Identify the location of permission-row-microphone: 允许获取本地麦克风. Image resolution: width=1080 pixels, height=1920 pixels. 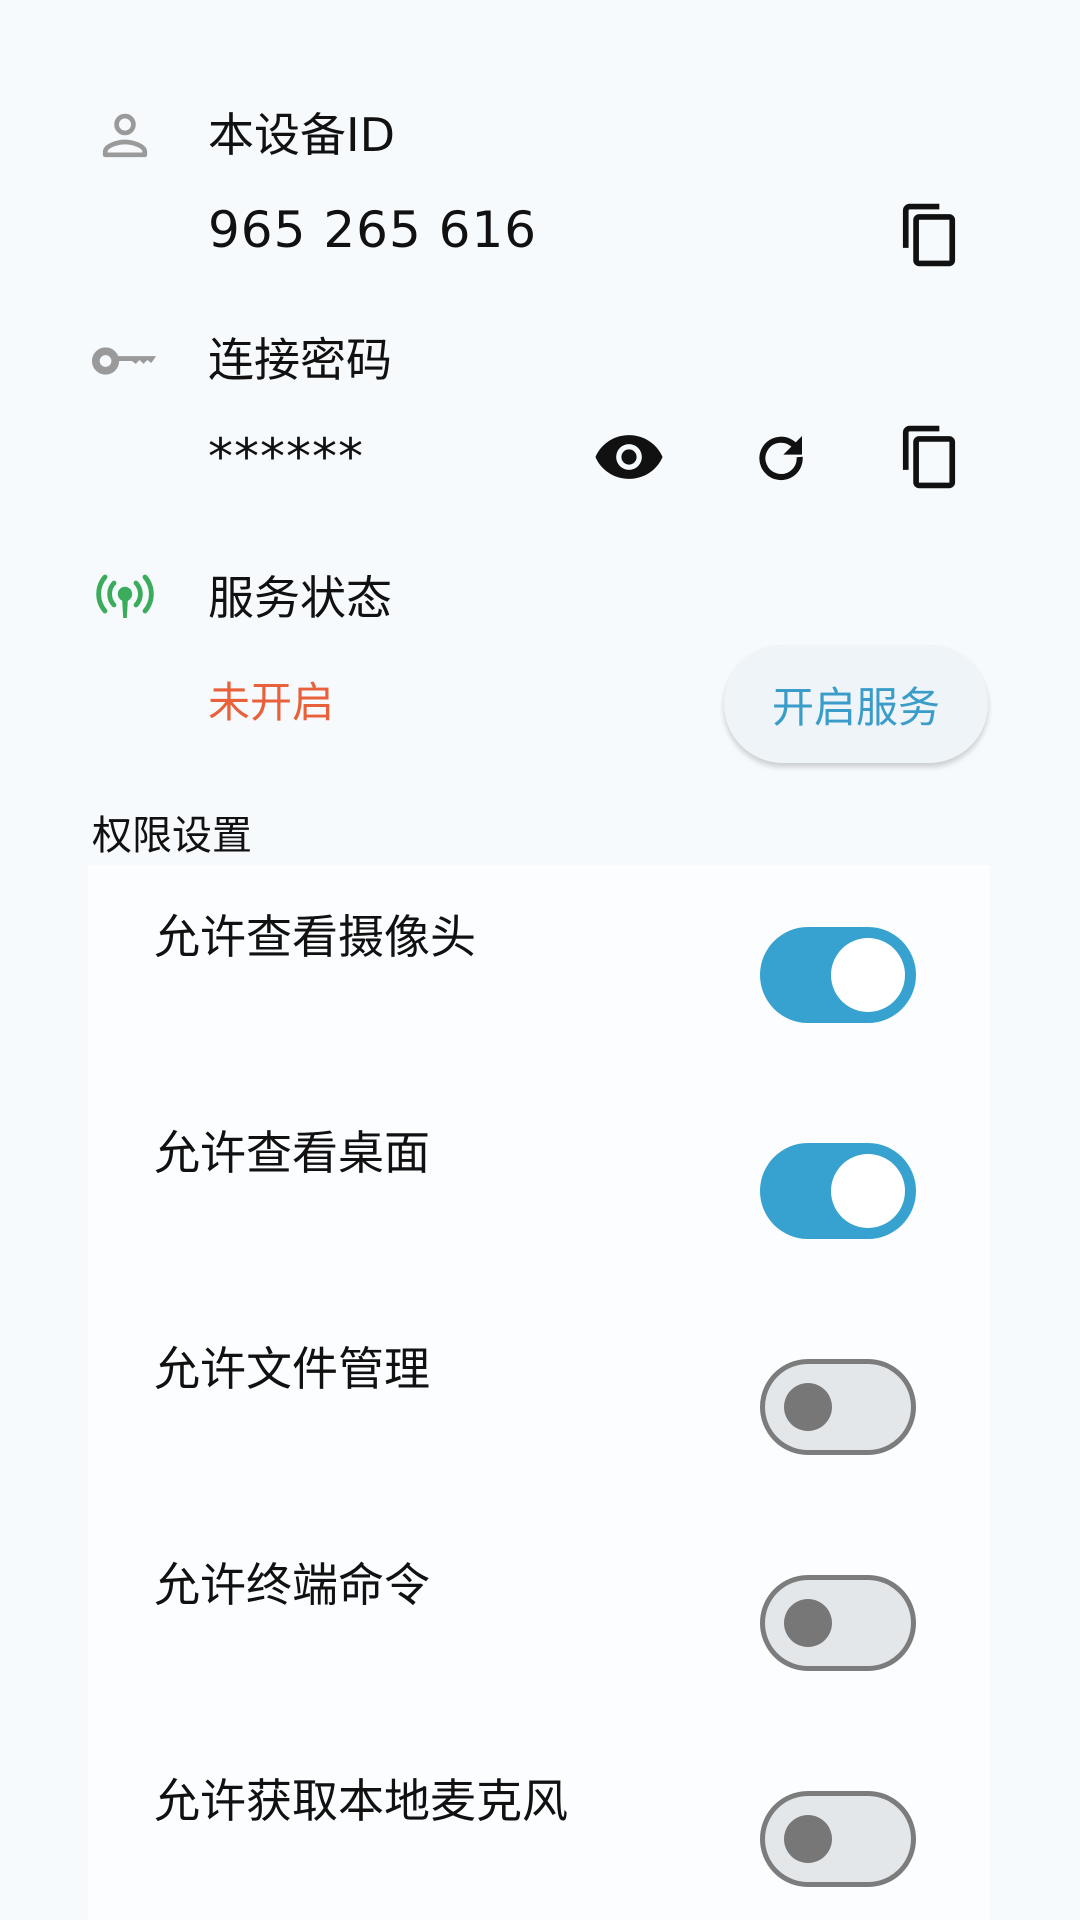
(539, 1824).